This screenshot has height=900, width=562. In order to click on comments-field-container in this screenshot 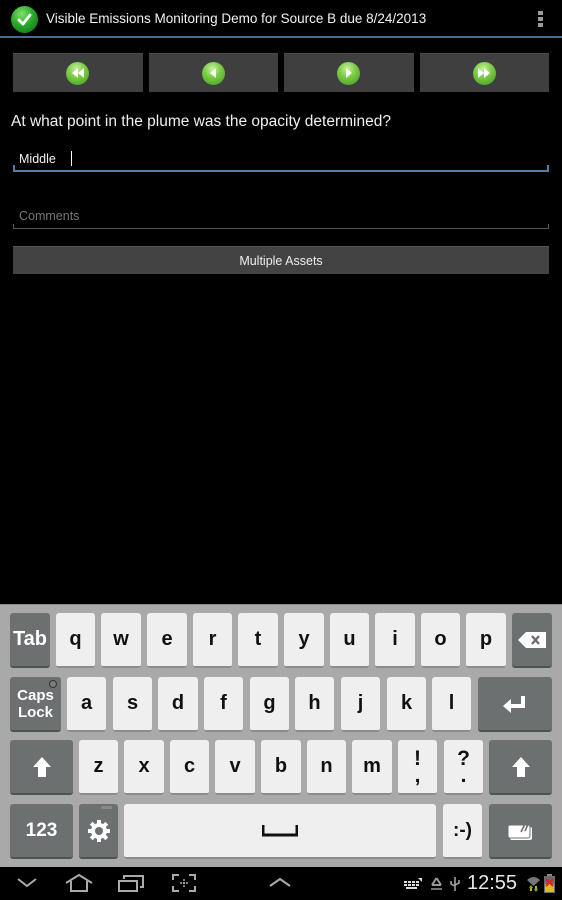, I will do `click(281, 217)`.